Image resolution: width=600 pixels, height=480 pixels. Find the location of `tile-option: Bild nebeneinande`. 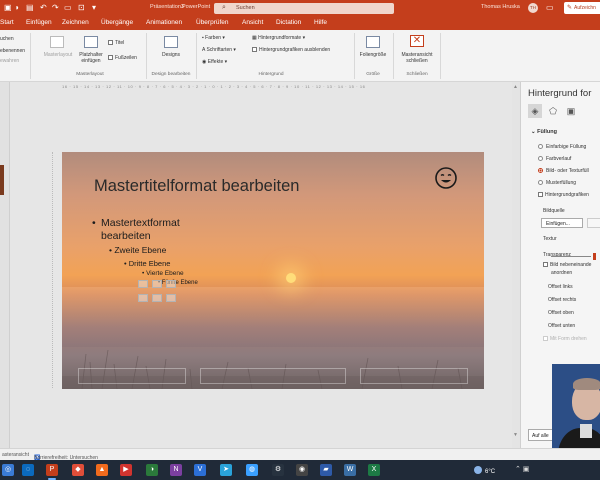

tile-option: Bild nebeneinande is located at coordinates (567, 265).